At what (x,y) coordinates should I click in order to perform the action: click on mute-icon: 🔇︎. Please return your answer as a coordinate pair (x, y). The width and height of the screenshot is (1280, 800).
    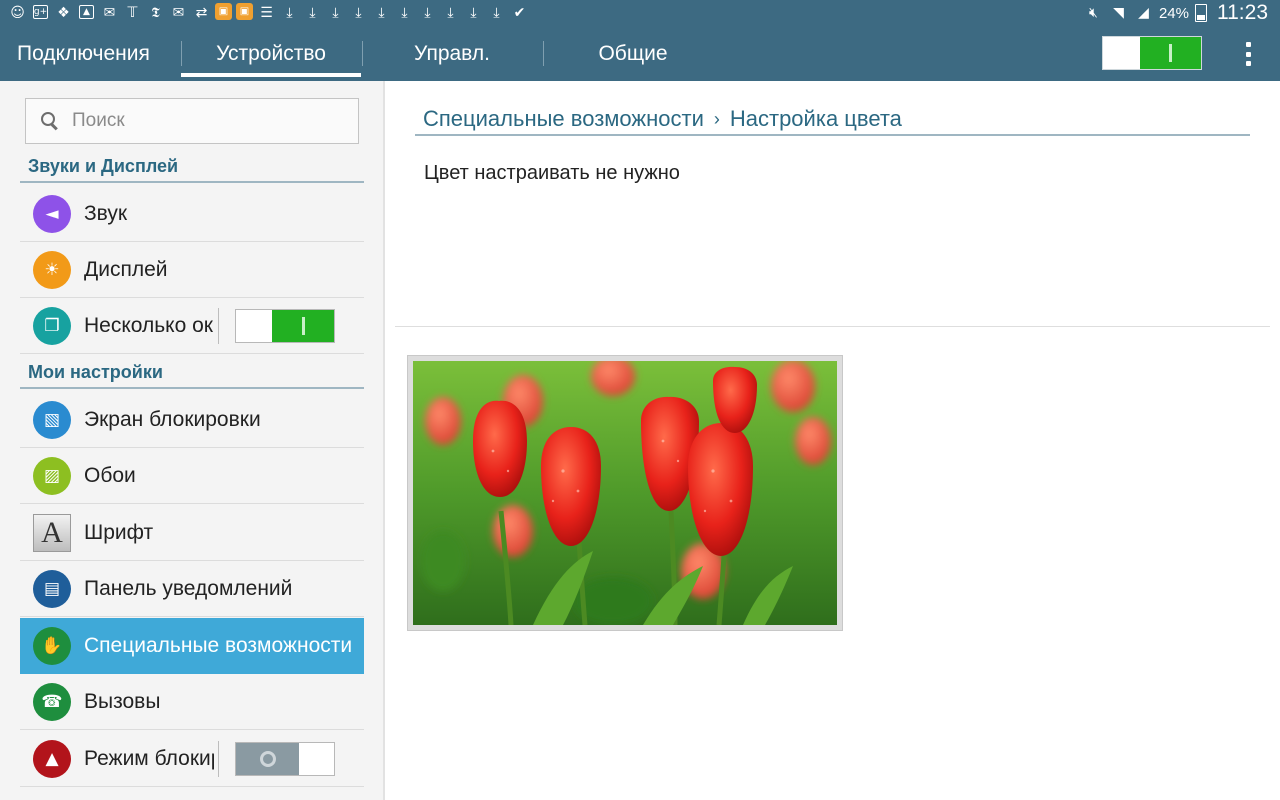
    Looking at the image, I should click on (1093, 13).